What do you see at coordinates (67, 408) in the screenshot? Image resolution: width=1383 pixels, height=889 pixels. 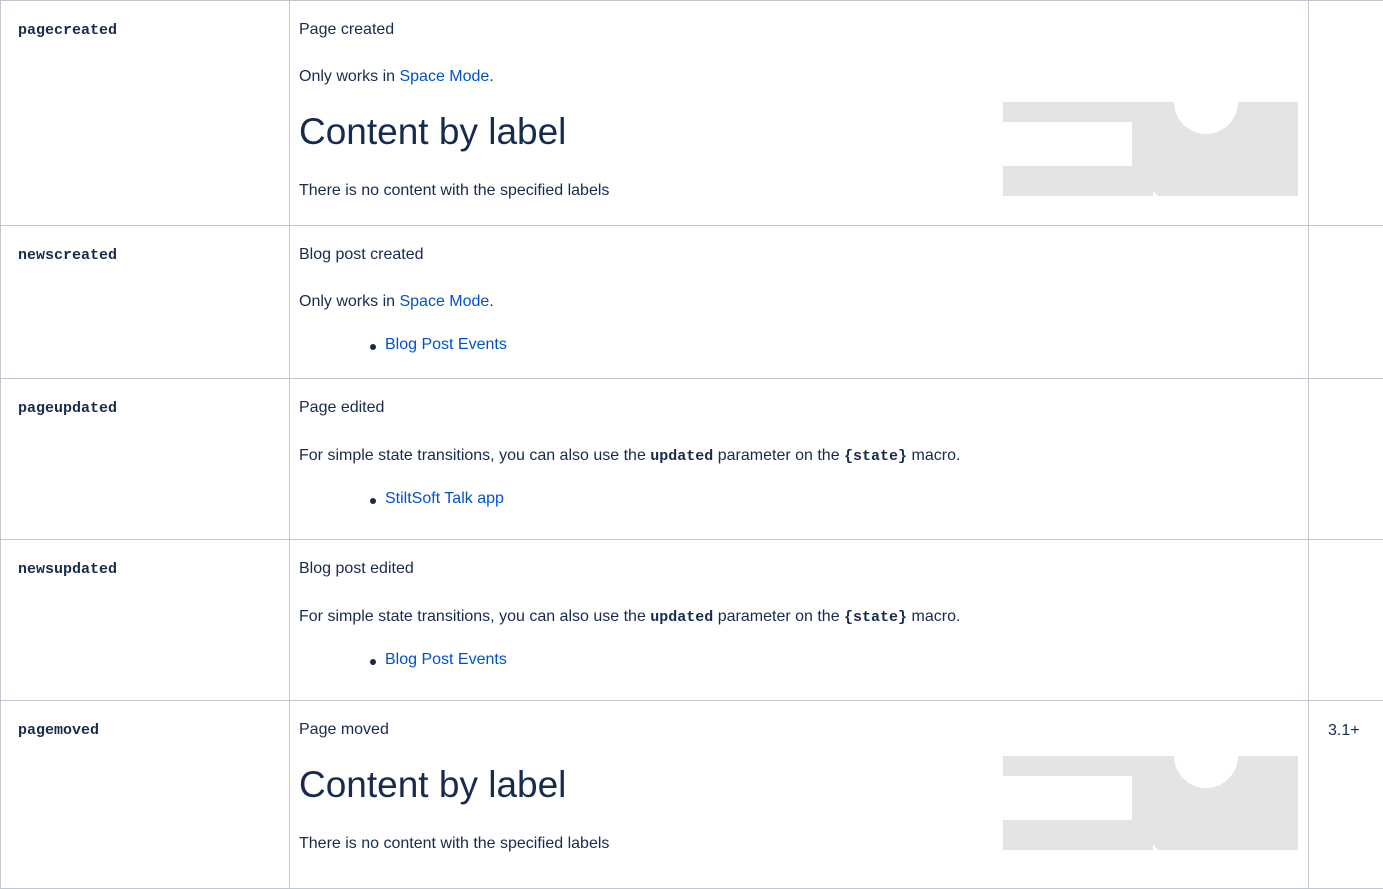 I see `event-key: pageupdated` at bounding box center [67, 408].